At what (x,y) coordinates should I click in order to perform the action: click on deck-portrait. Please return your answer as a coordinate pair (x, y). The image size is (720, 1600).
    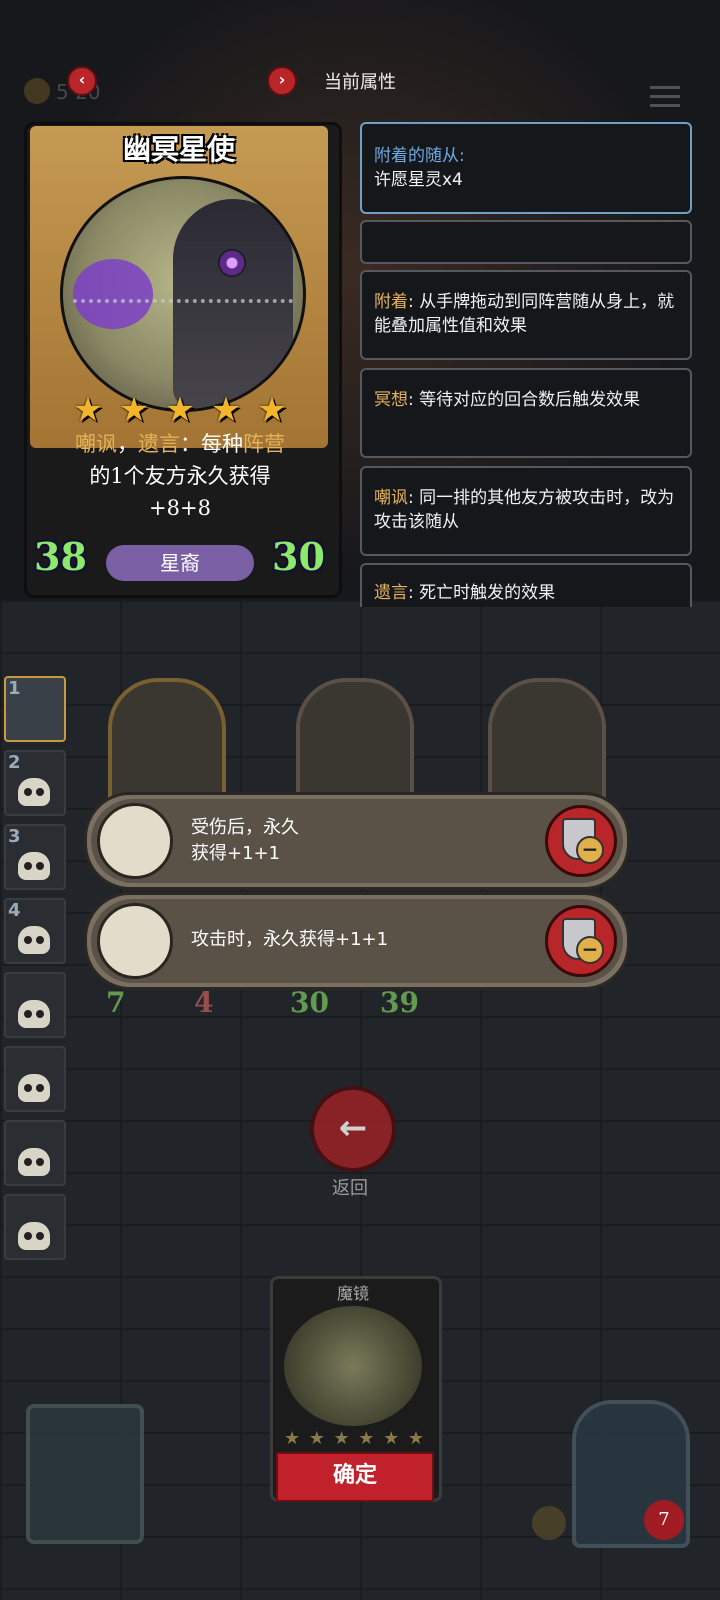
    Looking at the image, I should click on (85, 1474).